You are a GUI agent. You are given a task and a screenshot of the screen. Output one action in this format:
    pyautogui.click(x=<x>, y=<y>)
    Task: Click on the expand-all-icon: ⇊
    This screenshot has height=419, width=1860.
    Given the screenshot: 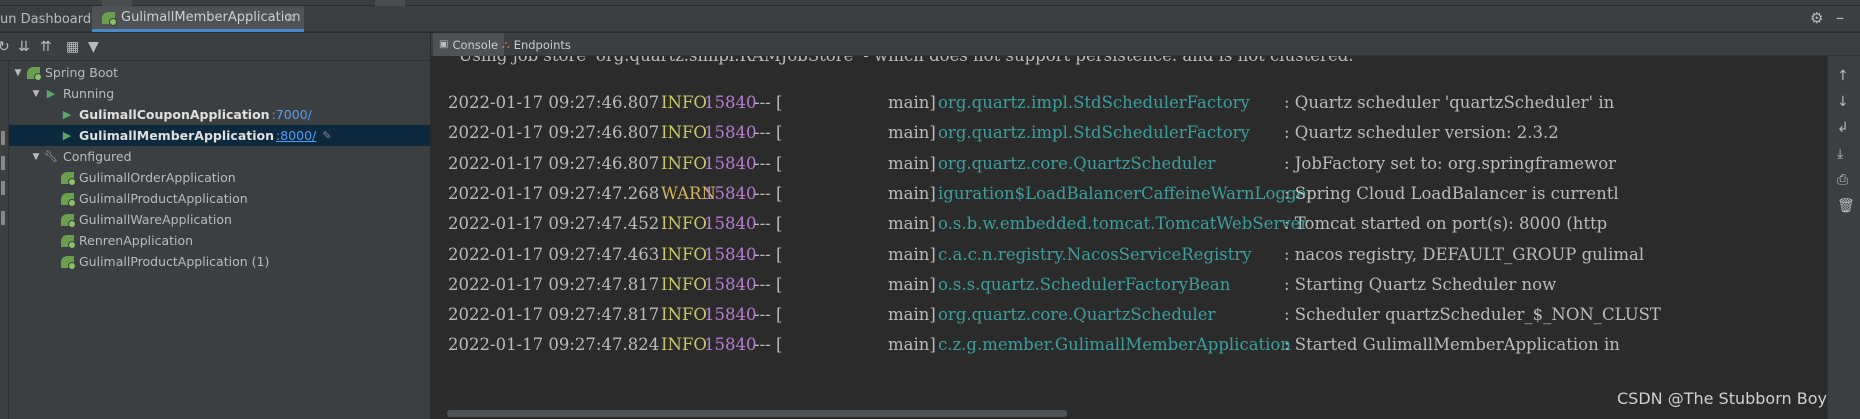 What is the action you would take?
    pyautogui.click(x=24, y=47)
    